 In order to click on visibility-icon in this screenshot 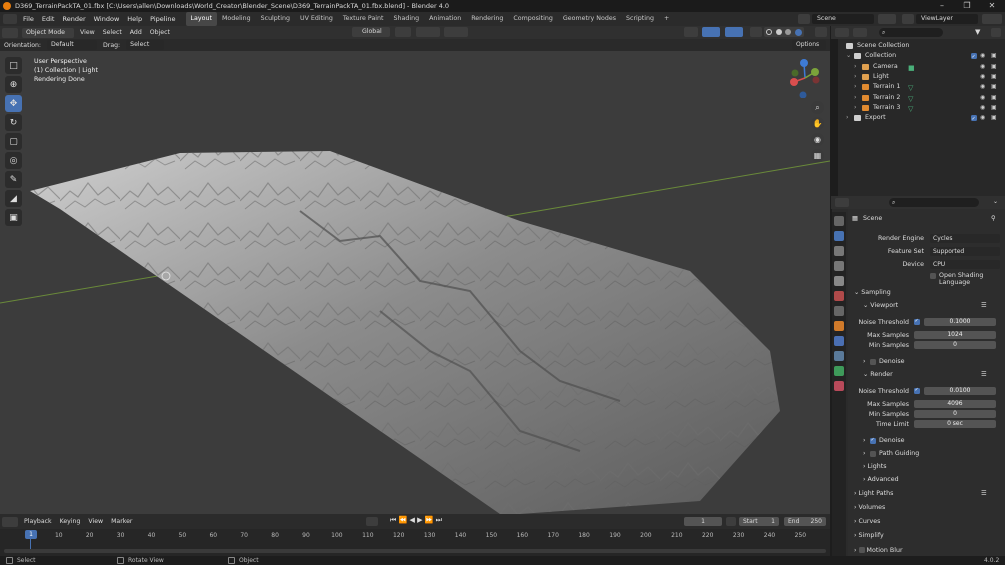, I will do `click(691, 32)`.